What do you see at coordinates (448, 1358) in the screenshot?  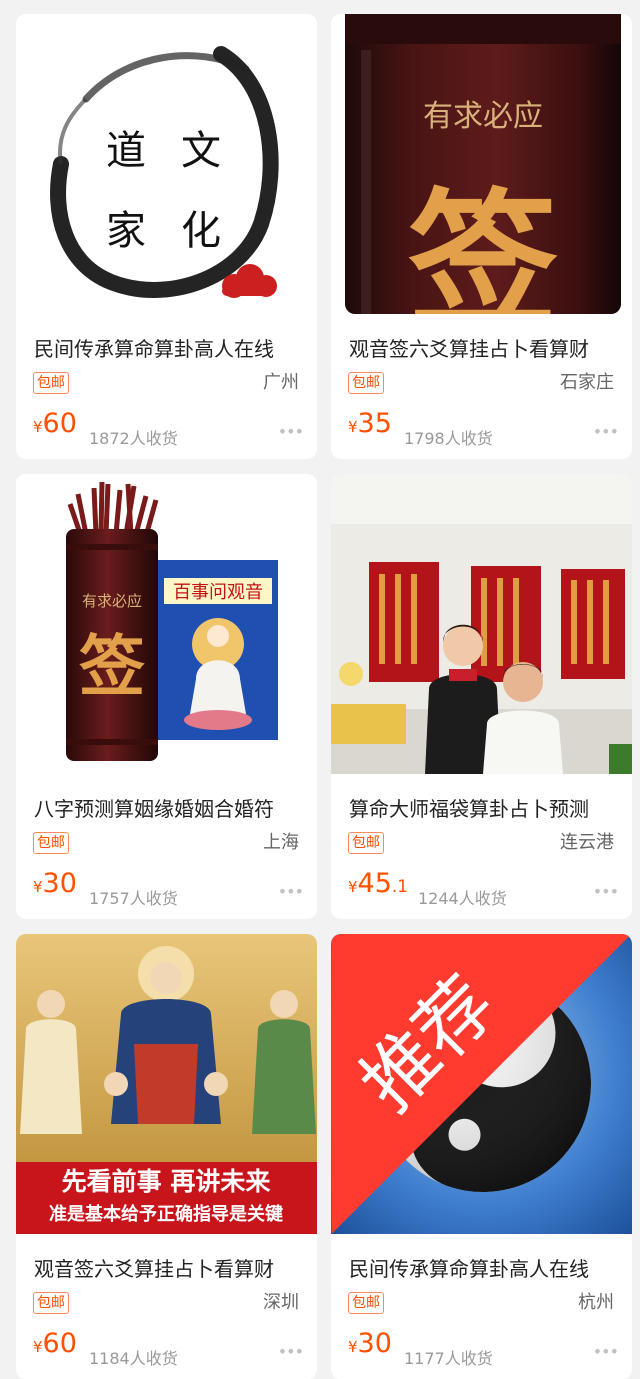 I see `sales-count: 1177人收货` at bounding box center [448, 1358].